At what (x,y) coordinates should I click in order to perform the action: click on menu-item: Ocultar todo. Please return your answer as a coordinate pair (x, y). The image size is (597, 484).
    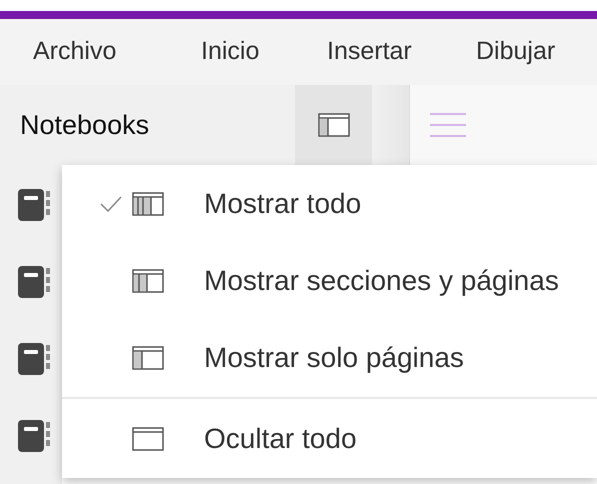
    Looking at the image, I should click on (329, 438).